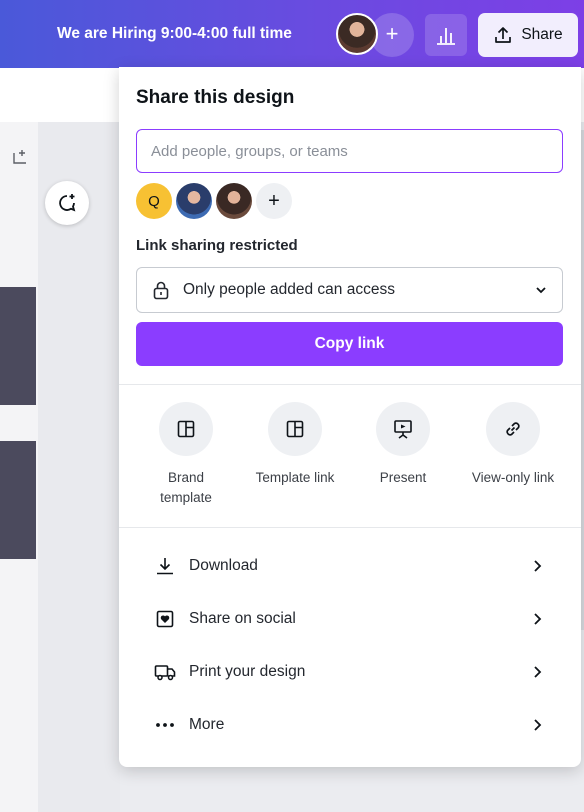 The image size is (584, 812). I want to click on option-label: Template link, so click(295, 477).